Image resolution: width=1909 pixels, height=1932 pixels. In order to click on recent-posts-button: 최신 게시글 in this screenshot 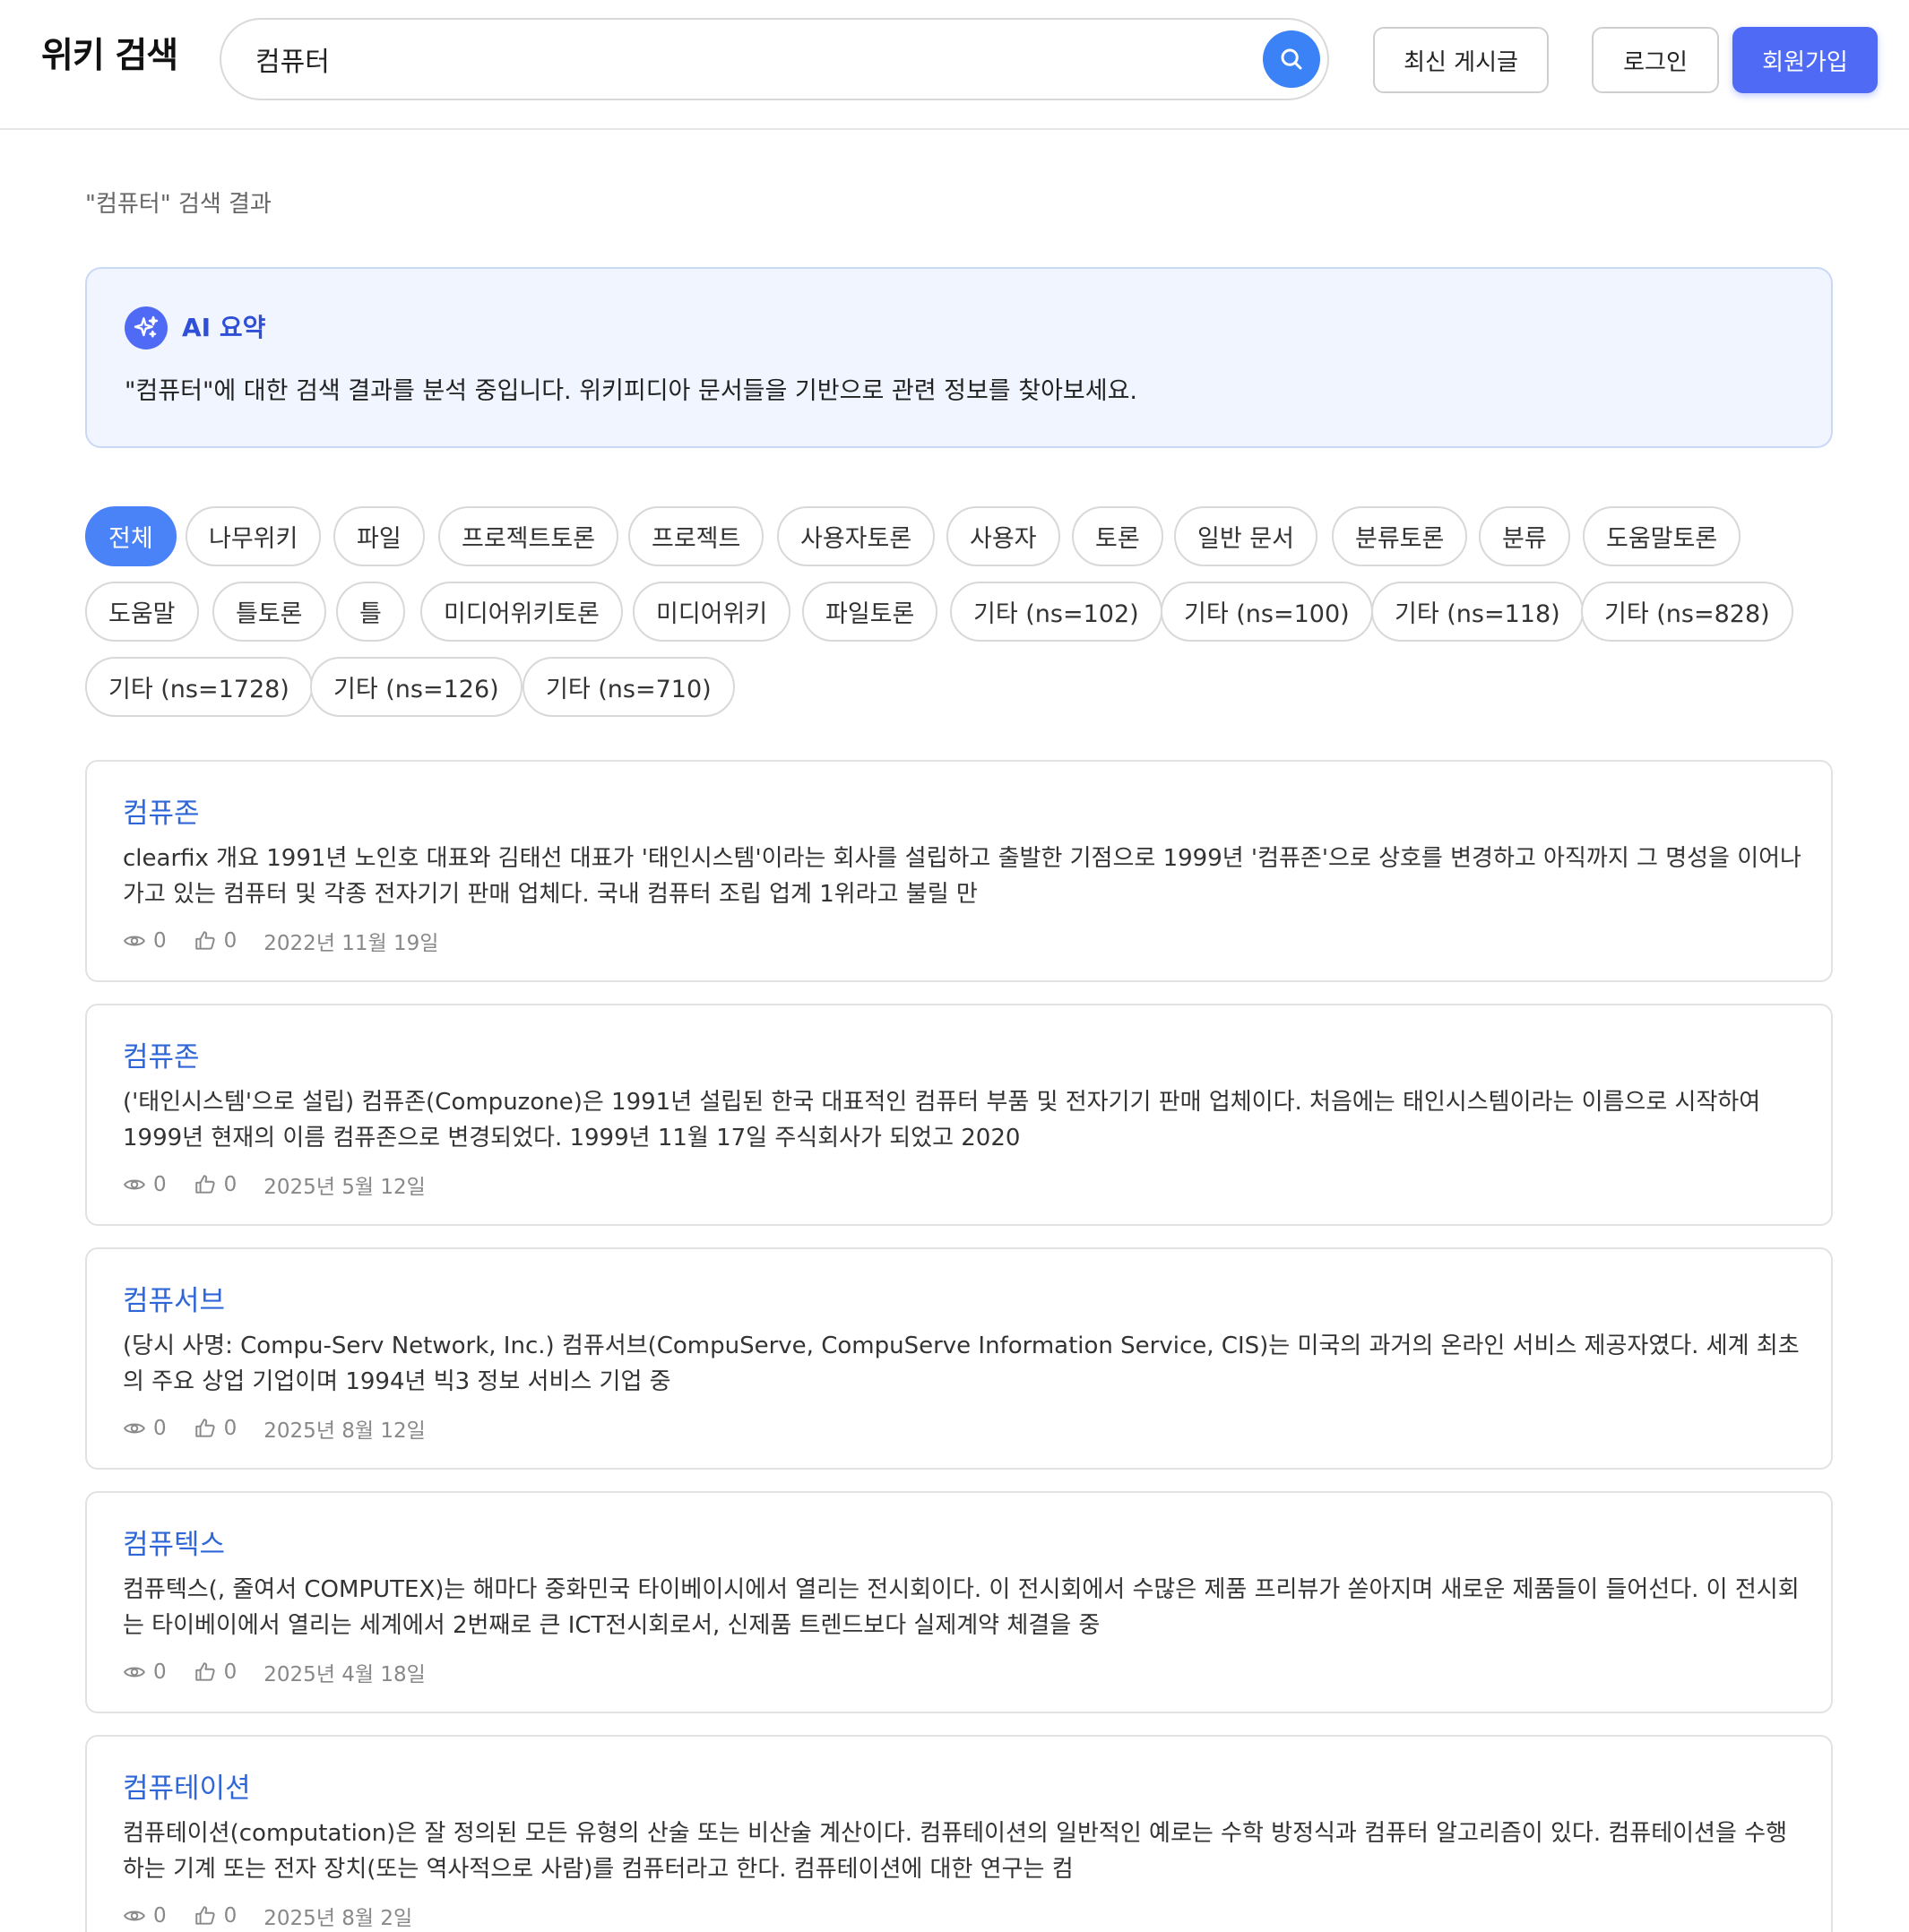, I will do `click(1461, 60)`.